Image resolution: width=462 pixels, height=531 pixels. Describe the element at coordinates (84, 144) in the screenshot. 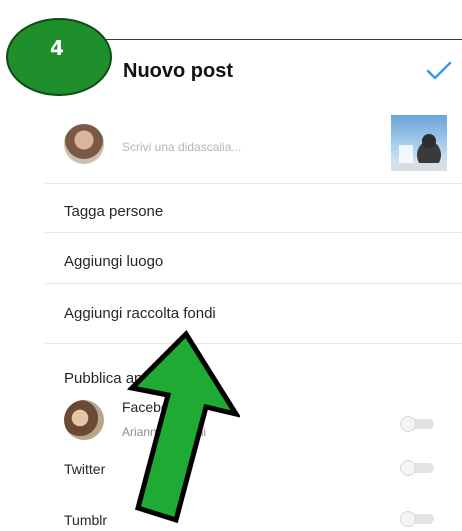

I see `user-avatar` at that location.